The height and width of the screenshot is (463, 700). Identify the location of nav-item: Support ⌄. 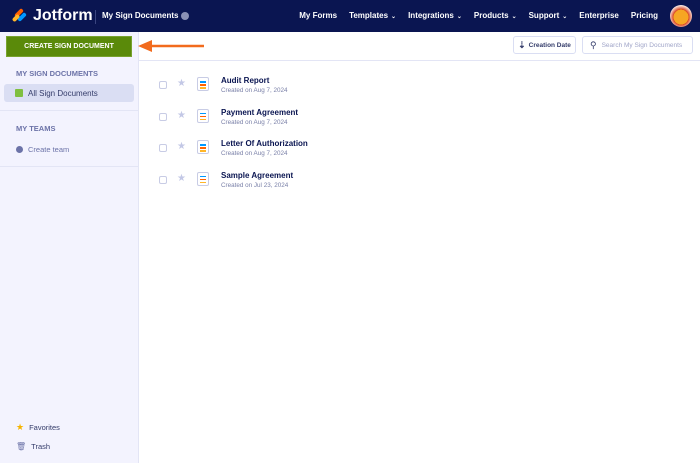
(548, 15).